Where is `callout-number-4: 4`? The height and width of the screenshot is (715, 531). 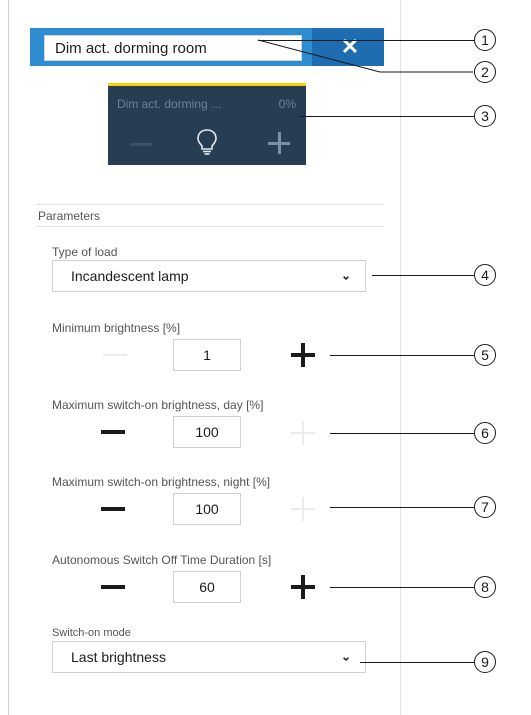 callout-number-4: 4 is located at coordinates (485, 275).